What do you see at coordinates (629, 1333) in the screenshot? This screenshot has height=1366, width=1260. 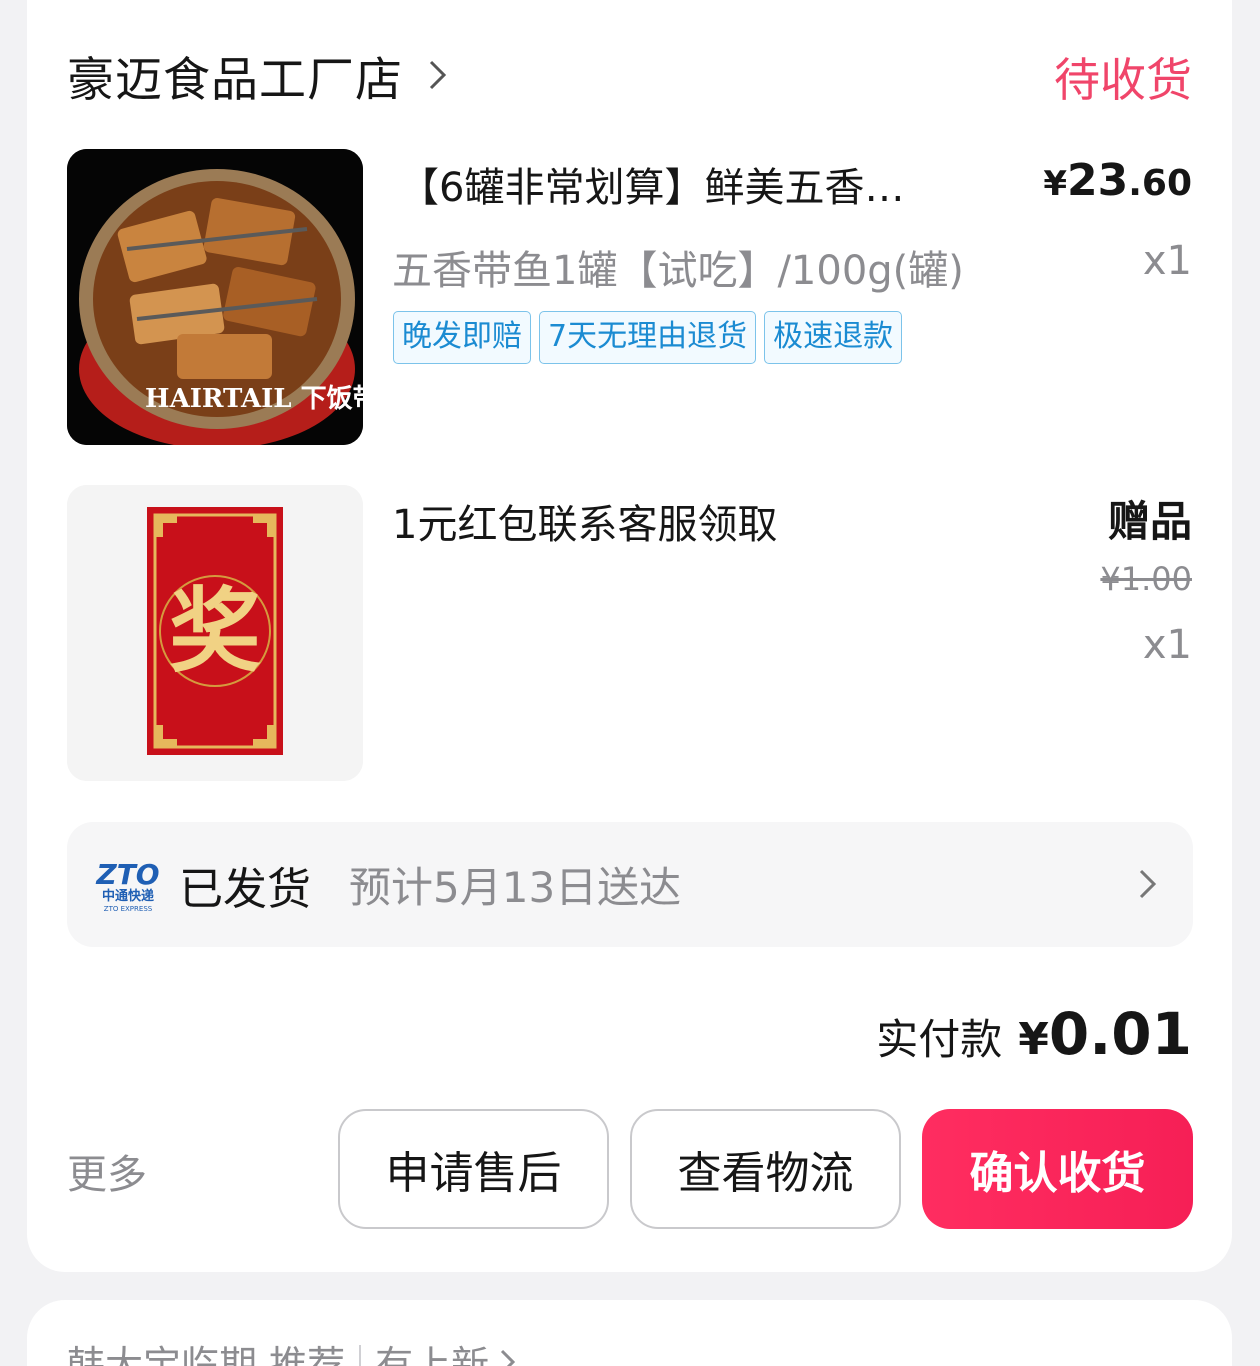 I see `recommend-card: 韩大宝临期 推荐 有上新` at bounding box center [629, 1333].